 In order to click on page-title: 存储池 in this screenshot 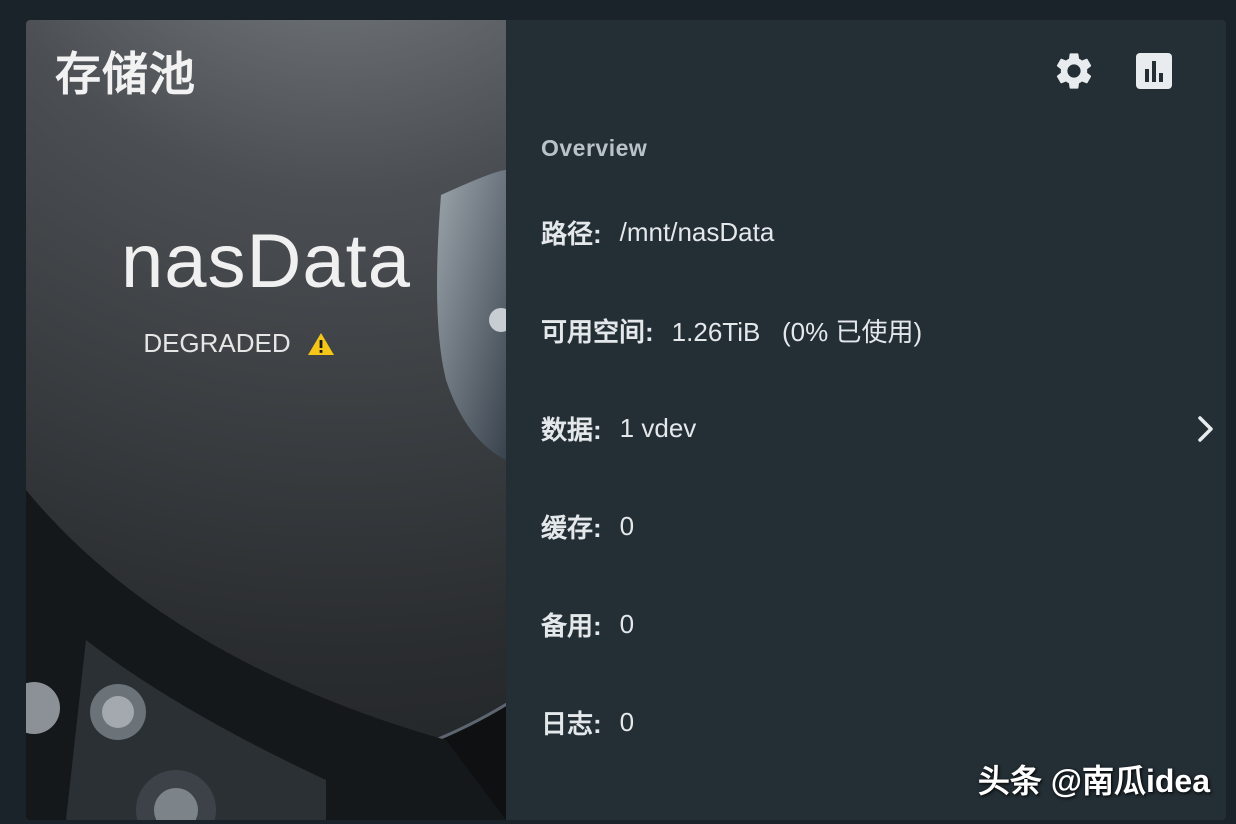, I will do `click(125, 74)`.